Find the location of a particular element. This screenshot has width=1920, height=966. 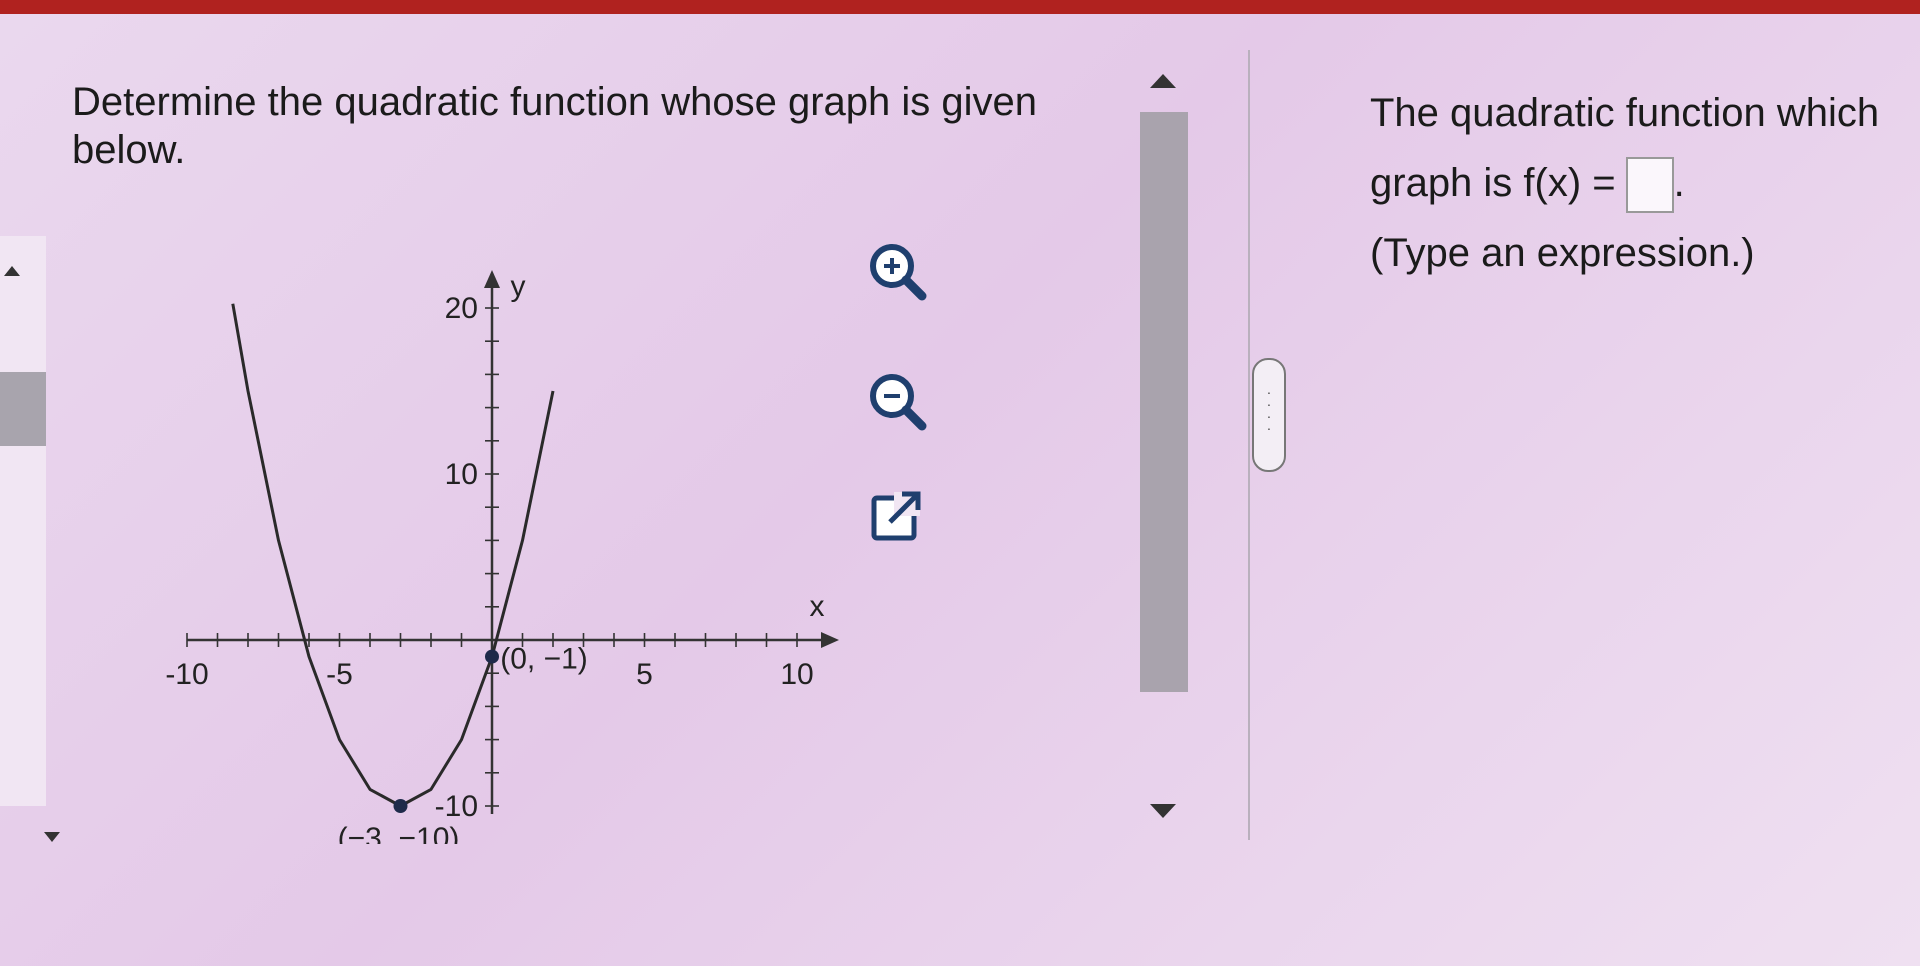

answer-hint: (Type an expression.) is located at coordinates (1562, 253).